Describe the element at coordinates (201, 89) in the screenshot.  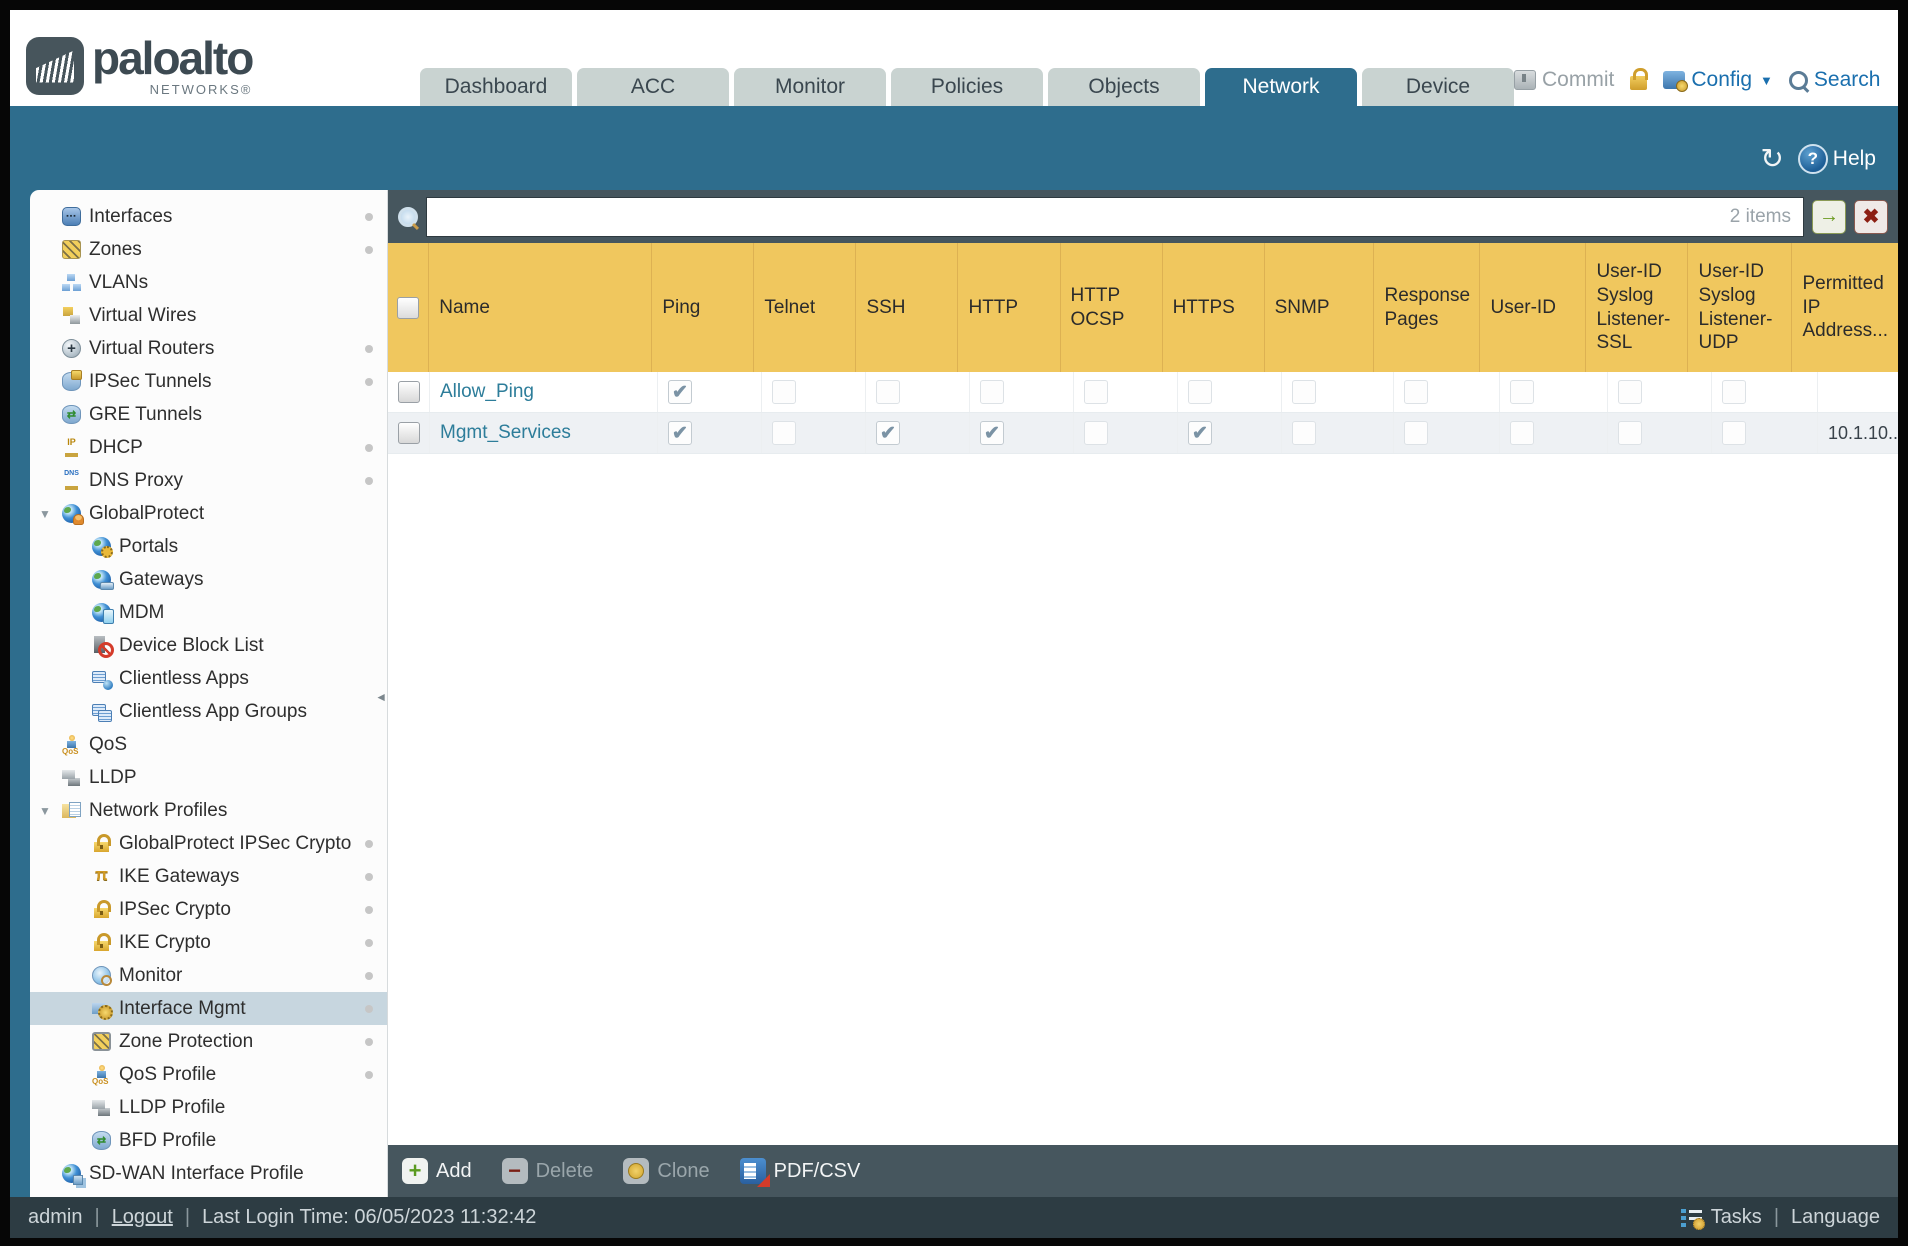
I see `brand-subtitle: NETWORKS®` at that location.